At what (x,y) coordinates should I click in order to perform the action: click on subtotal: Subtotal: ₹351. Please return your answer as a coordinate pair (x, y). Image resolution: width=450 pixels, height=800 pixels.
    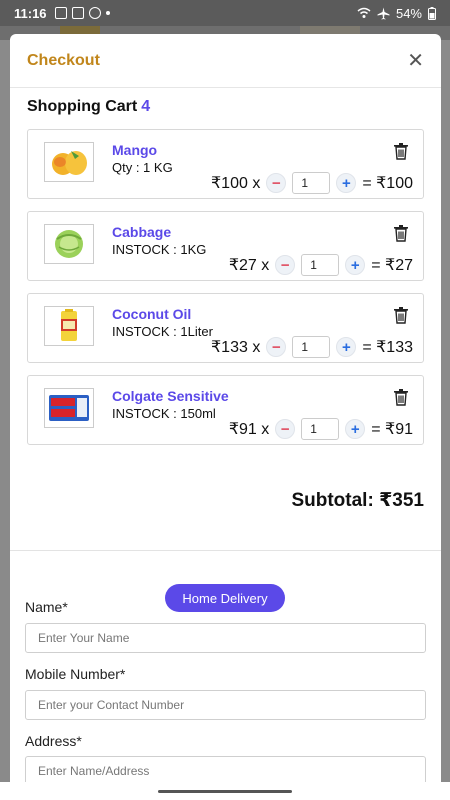
    Looking at the image, I should click on (357, 500).